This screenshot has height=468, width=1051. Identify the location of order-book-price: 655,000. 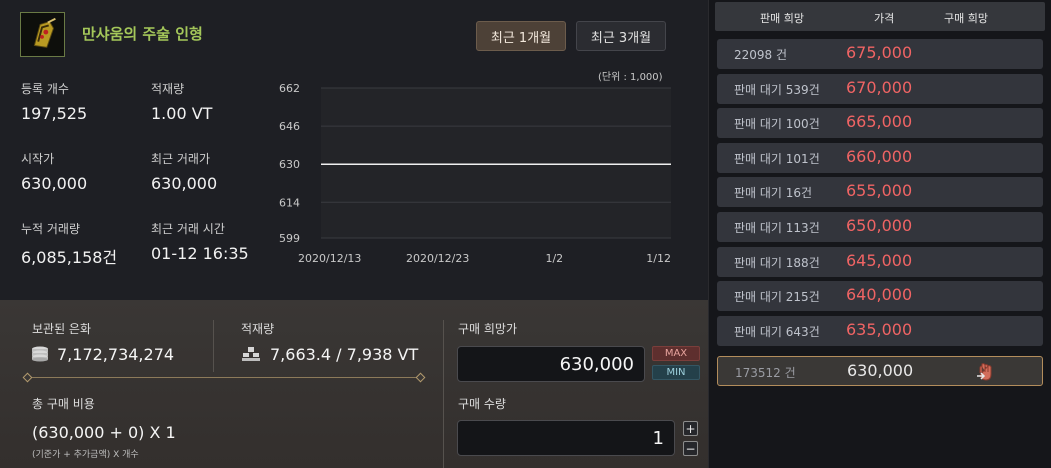
(879, 191).